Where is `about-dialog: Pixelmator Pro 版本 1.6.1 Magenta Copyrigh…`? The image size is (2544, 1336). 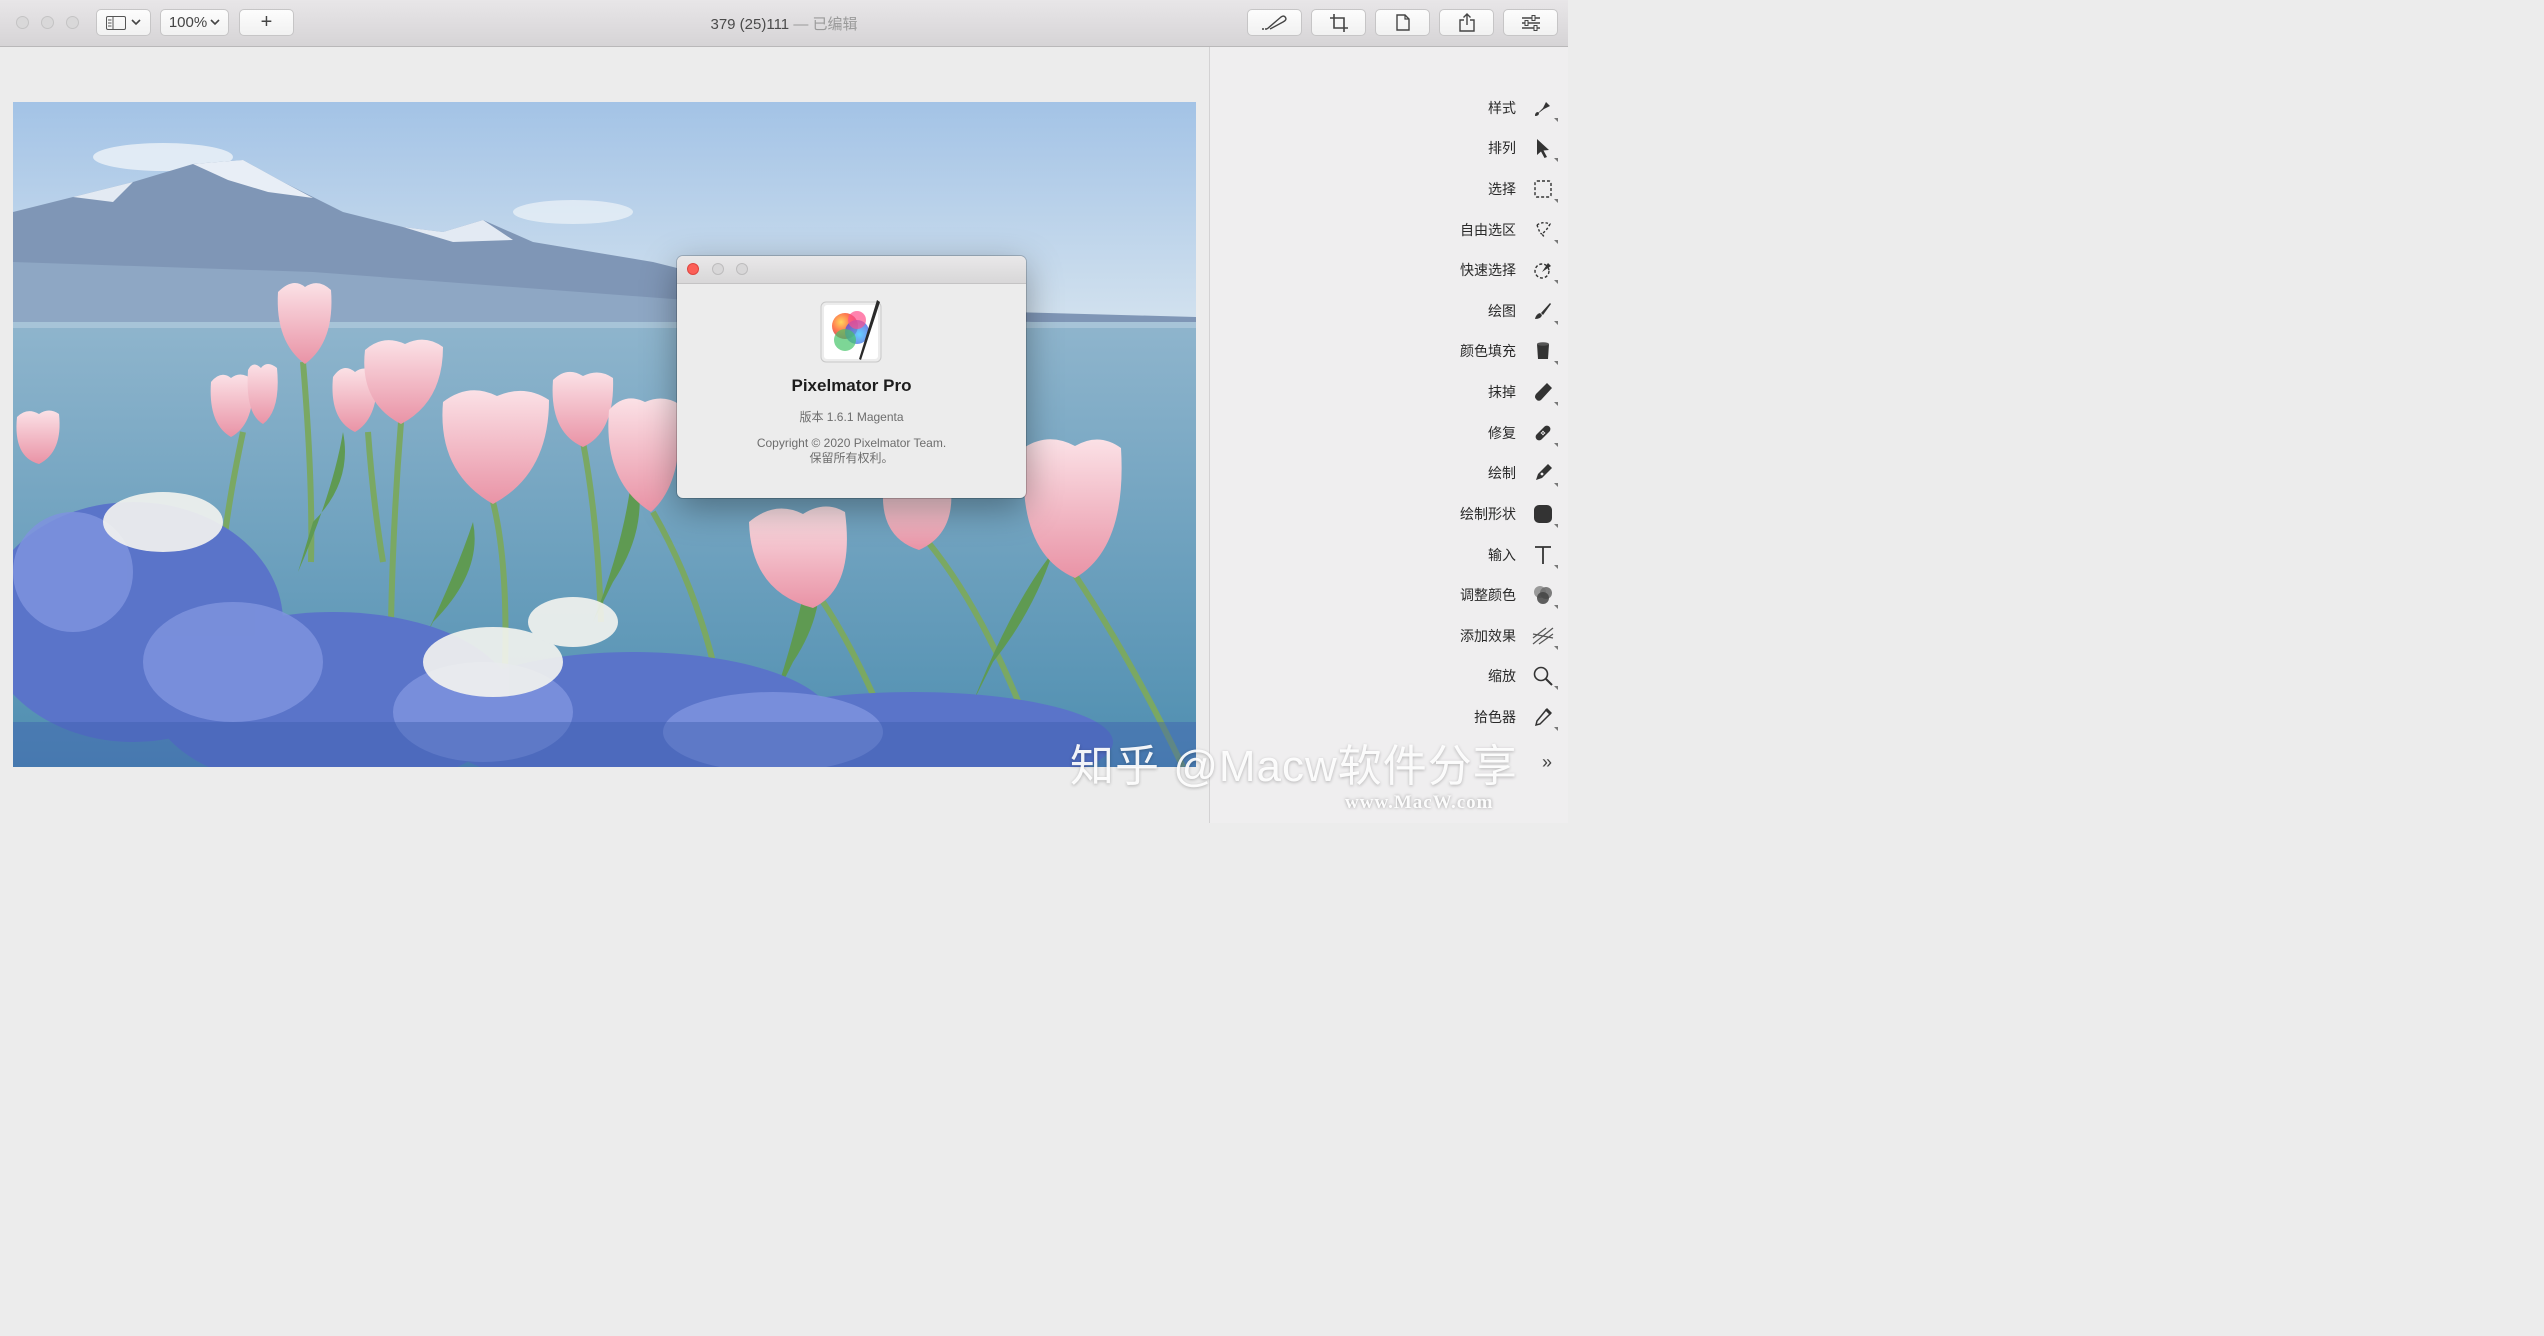 about-dialog: Pixelmator Pro 版本 1.6.1 Magenta Copyrigh… is located at coordinates (851, 377).